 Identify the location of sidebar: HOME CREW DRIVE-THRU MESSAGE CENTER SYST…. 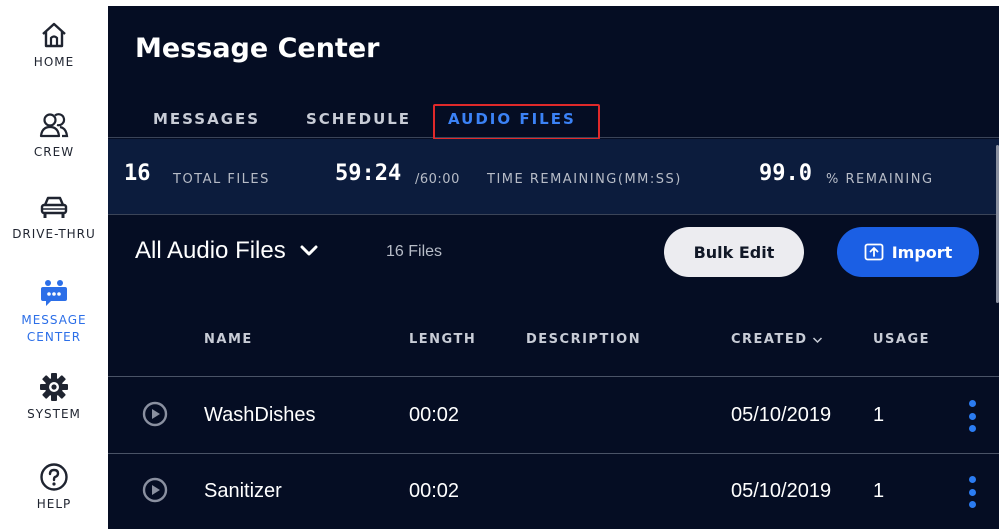
(54, 264).